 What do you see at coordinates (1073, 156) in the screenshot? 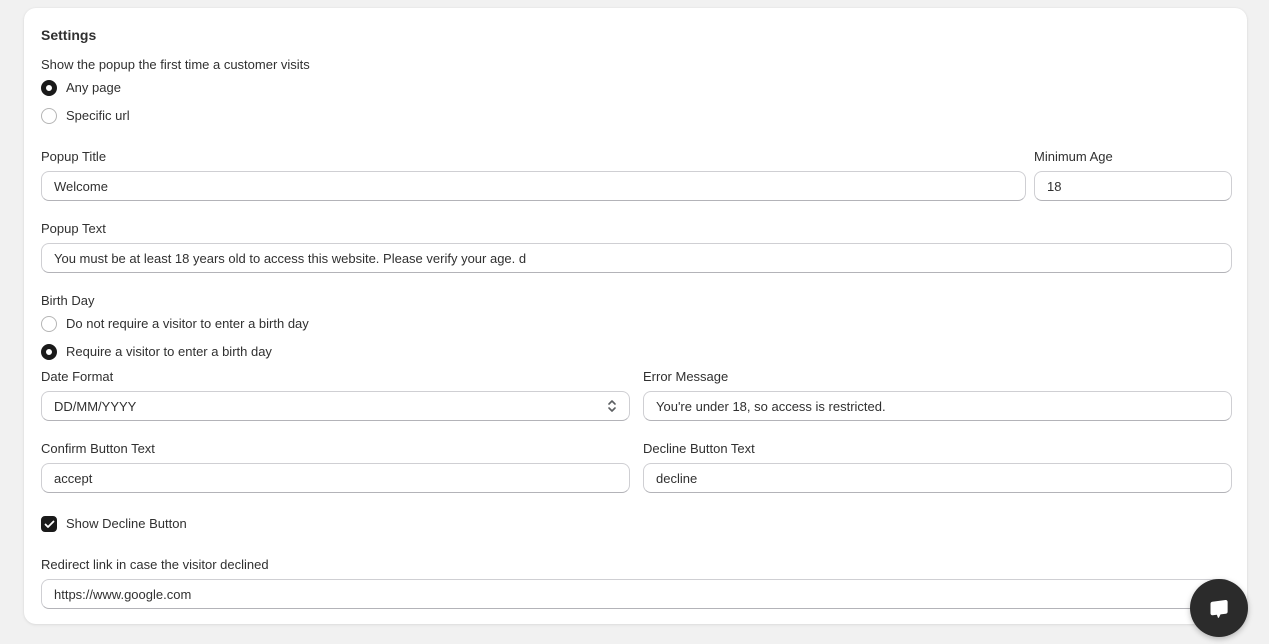
I see `minimum-age-label: Minimum Age` at bounding box center [1073, 156].